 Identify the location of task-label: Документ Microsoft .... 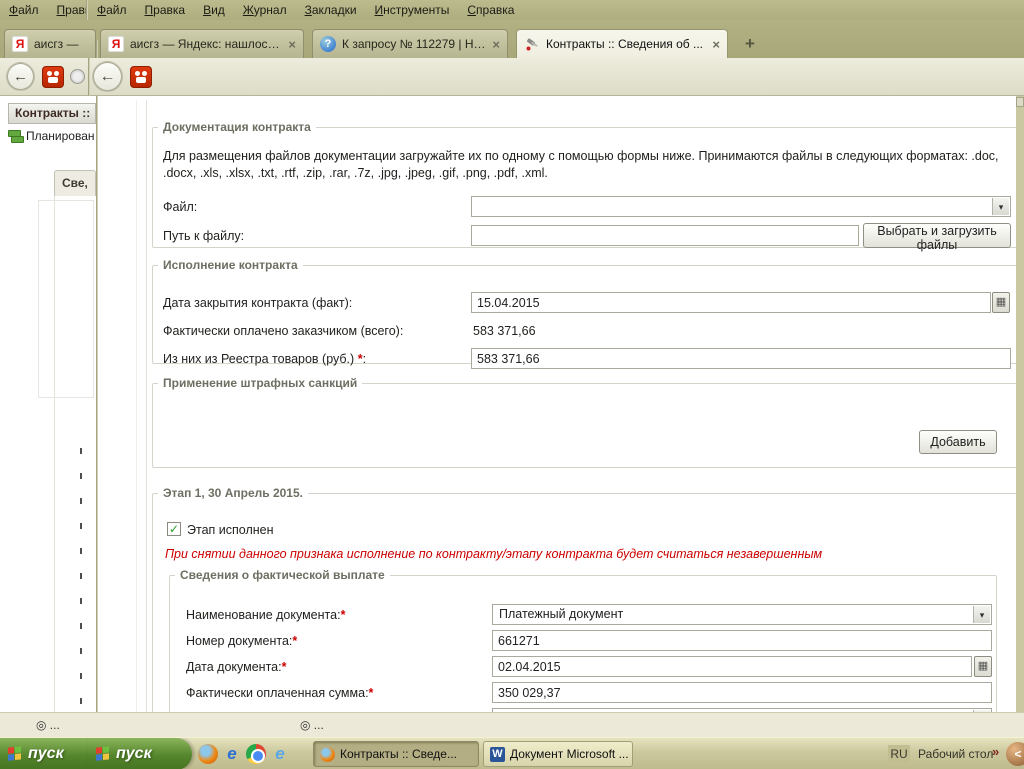
(569, 754).